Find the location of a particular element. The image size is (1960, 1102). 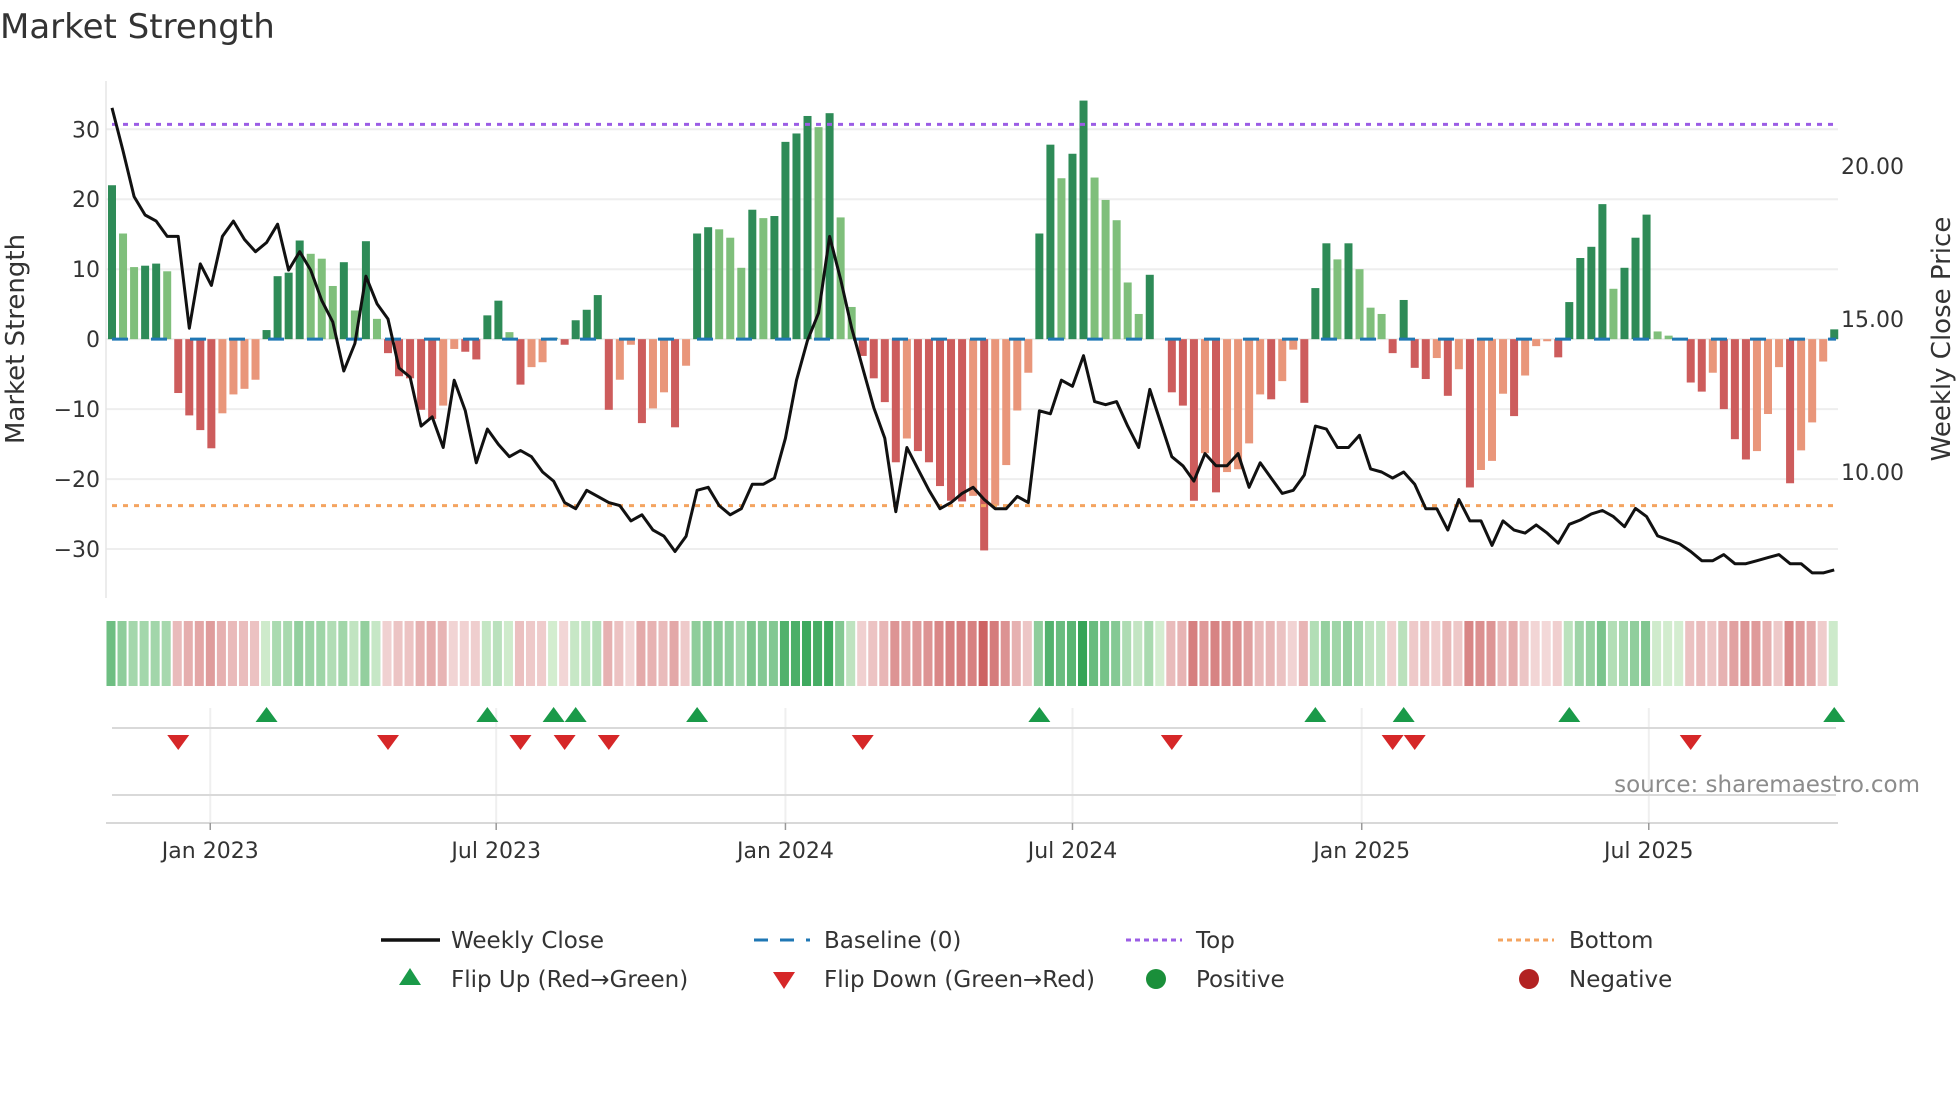

legend-label: Bottom is located at coordinates (1611, 941).